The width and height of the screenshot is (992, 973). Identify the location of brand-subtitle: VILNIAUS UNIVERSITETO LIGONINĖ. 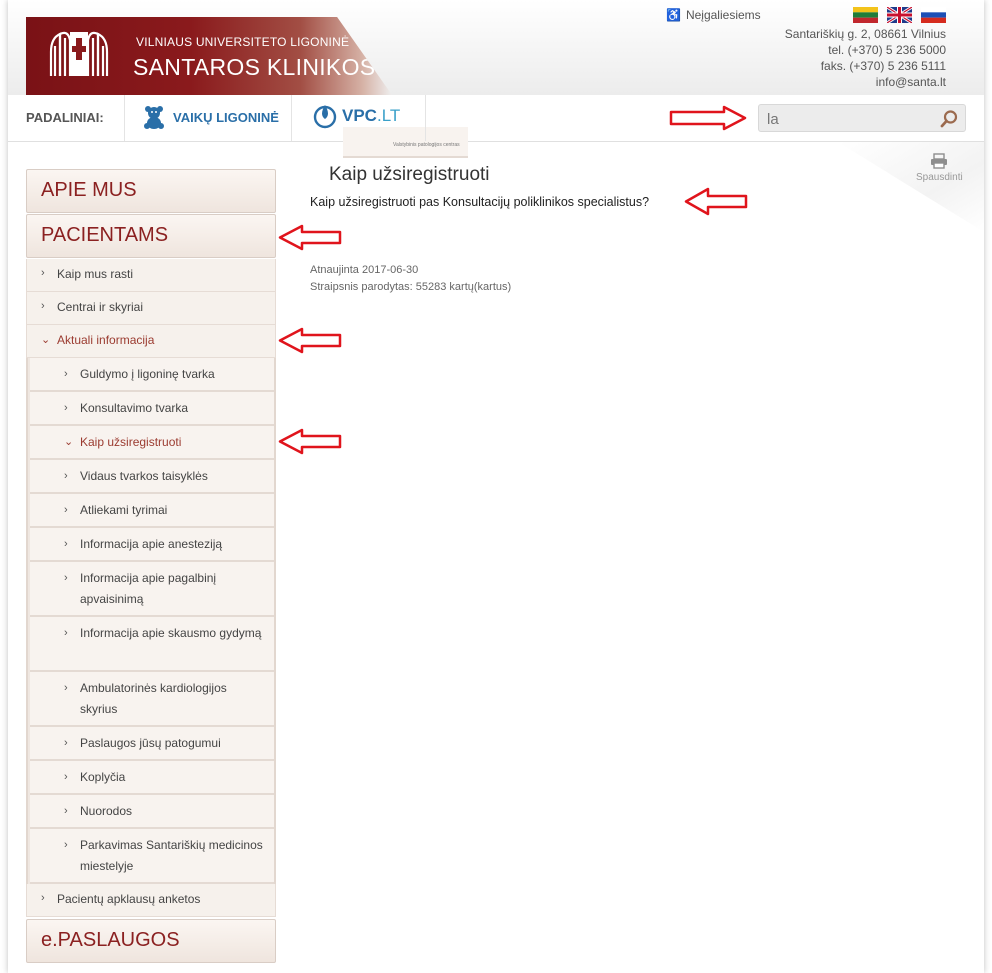
(243, 42).